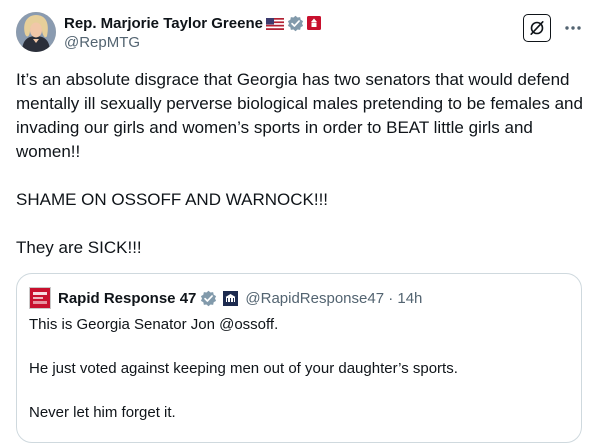 This screenshot has height=443, width=597. I want to click on us-flag-icon, so click(274, 23).